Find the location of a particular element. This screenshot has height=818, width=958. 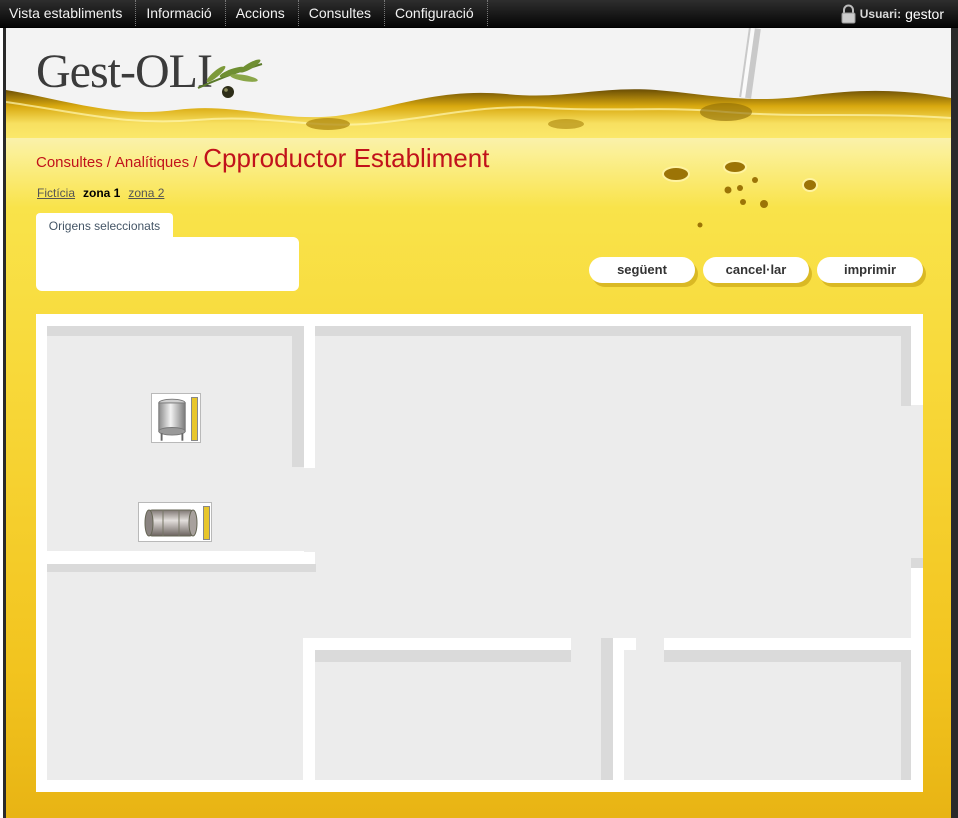

horizontal-tank-icon is located at coordinates (171, 523).